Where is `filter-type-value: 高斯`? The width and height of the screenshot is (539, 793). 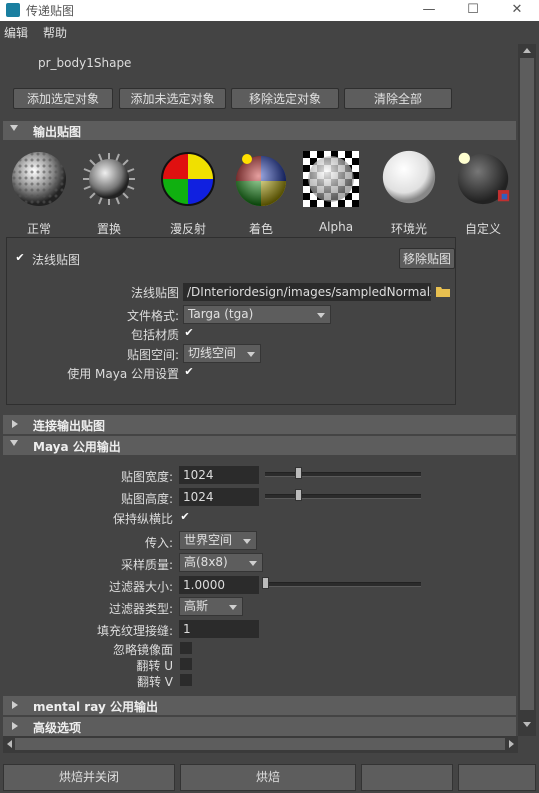 filter-type-value: 高斯 is located at coordinates (196, 606).